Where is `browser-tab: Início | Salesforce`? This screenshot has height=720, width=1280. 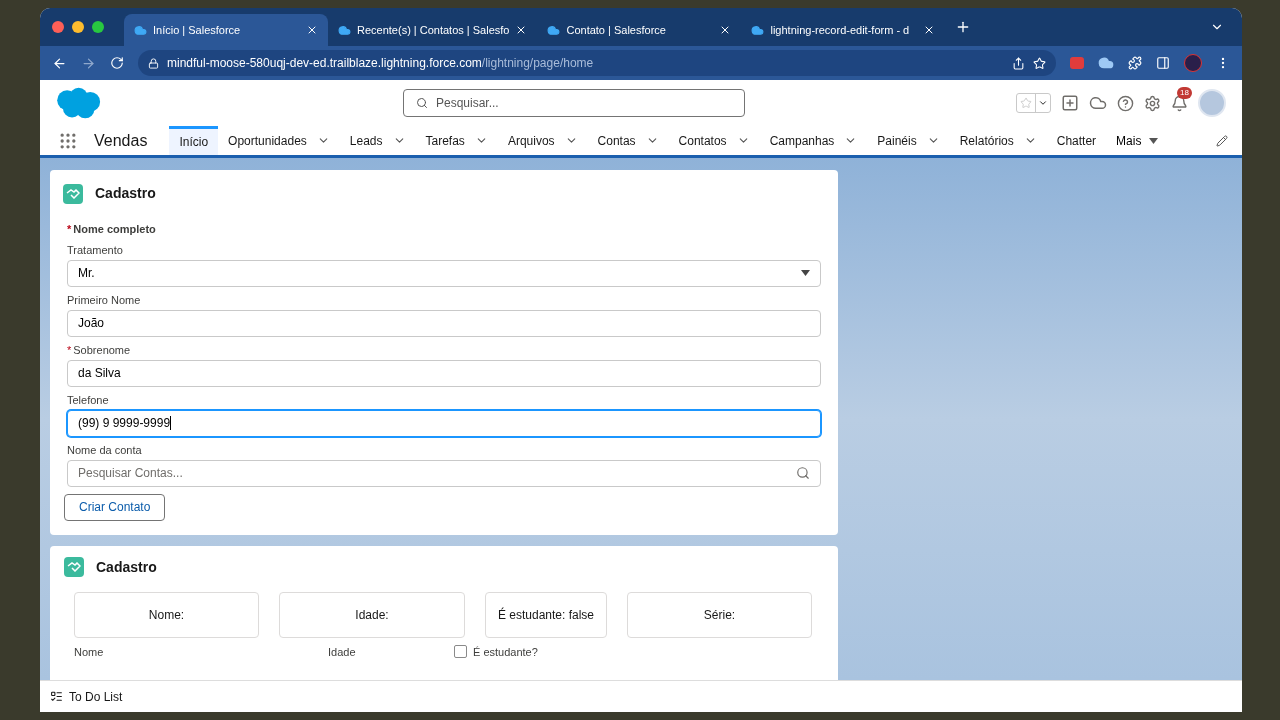 browser-tab: Início | Salesforce is located at coordinates (226, 30).